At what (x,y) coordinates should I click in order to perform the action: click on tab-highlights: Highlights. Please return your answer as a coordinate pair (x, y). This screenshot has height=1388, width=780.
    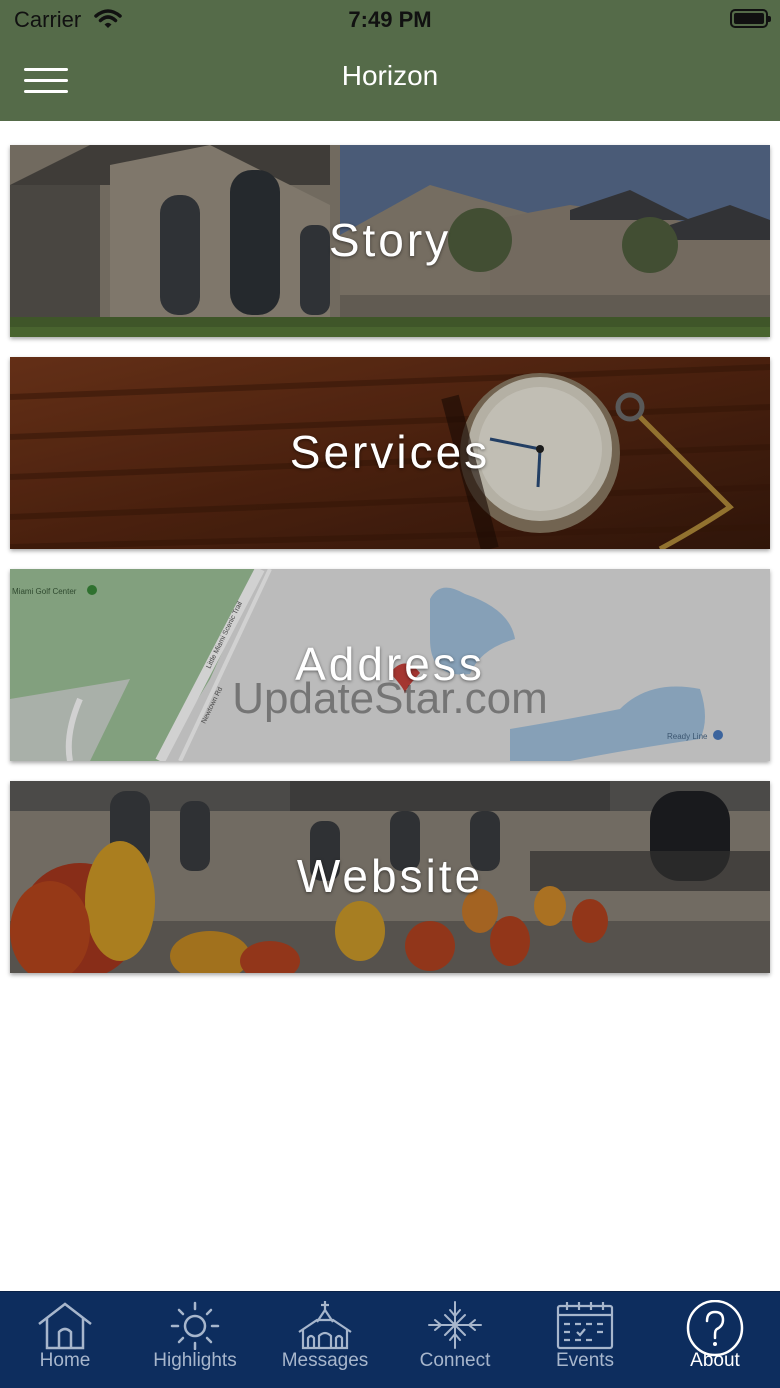
    Looking at the image, I should click on (195, 1340).